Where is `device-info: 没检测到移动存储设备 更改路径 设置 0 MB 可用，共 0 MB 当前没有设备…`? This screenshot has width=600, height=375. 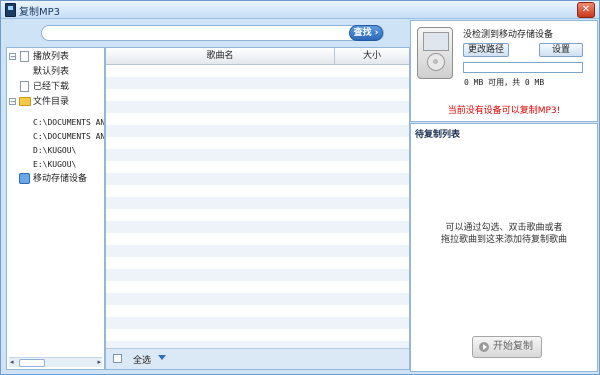
device-info: 没检测到移动存储设备 更改路径 设置 0 MB 可用，共 0 MB 当前没有设备… is located at coordinates (504, 71).